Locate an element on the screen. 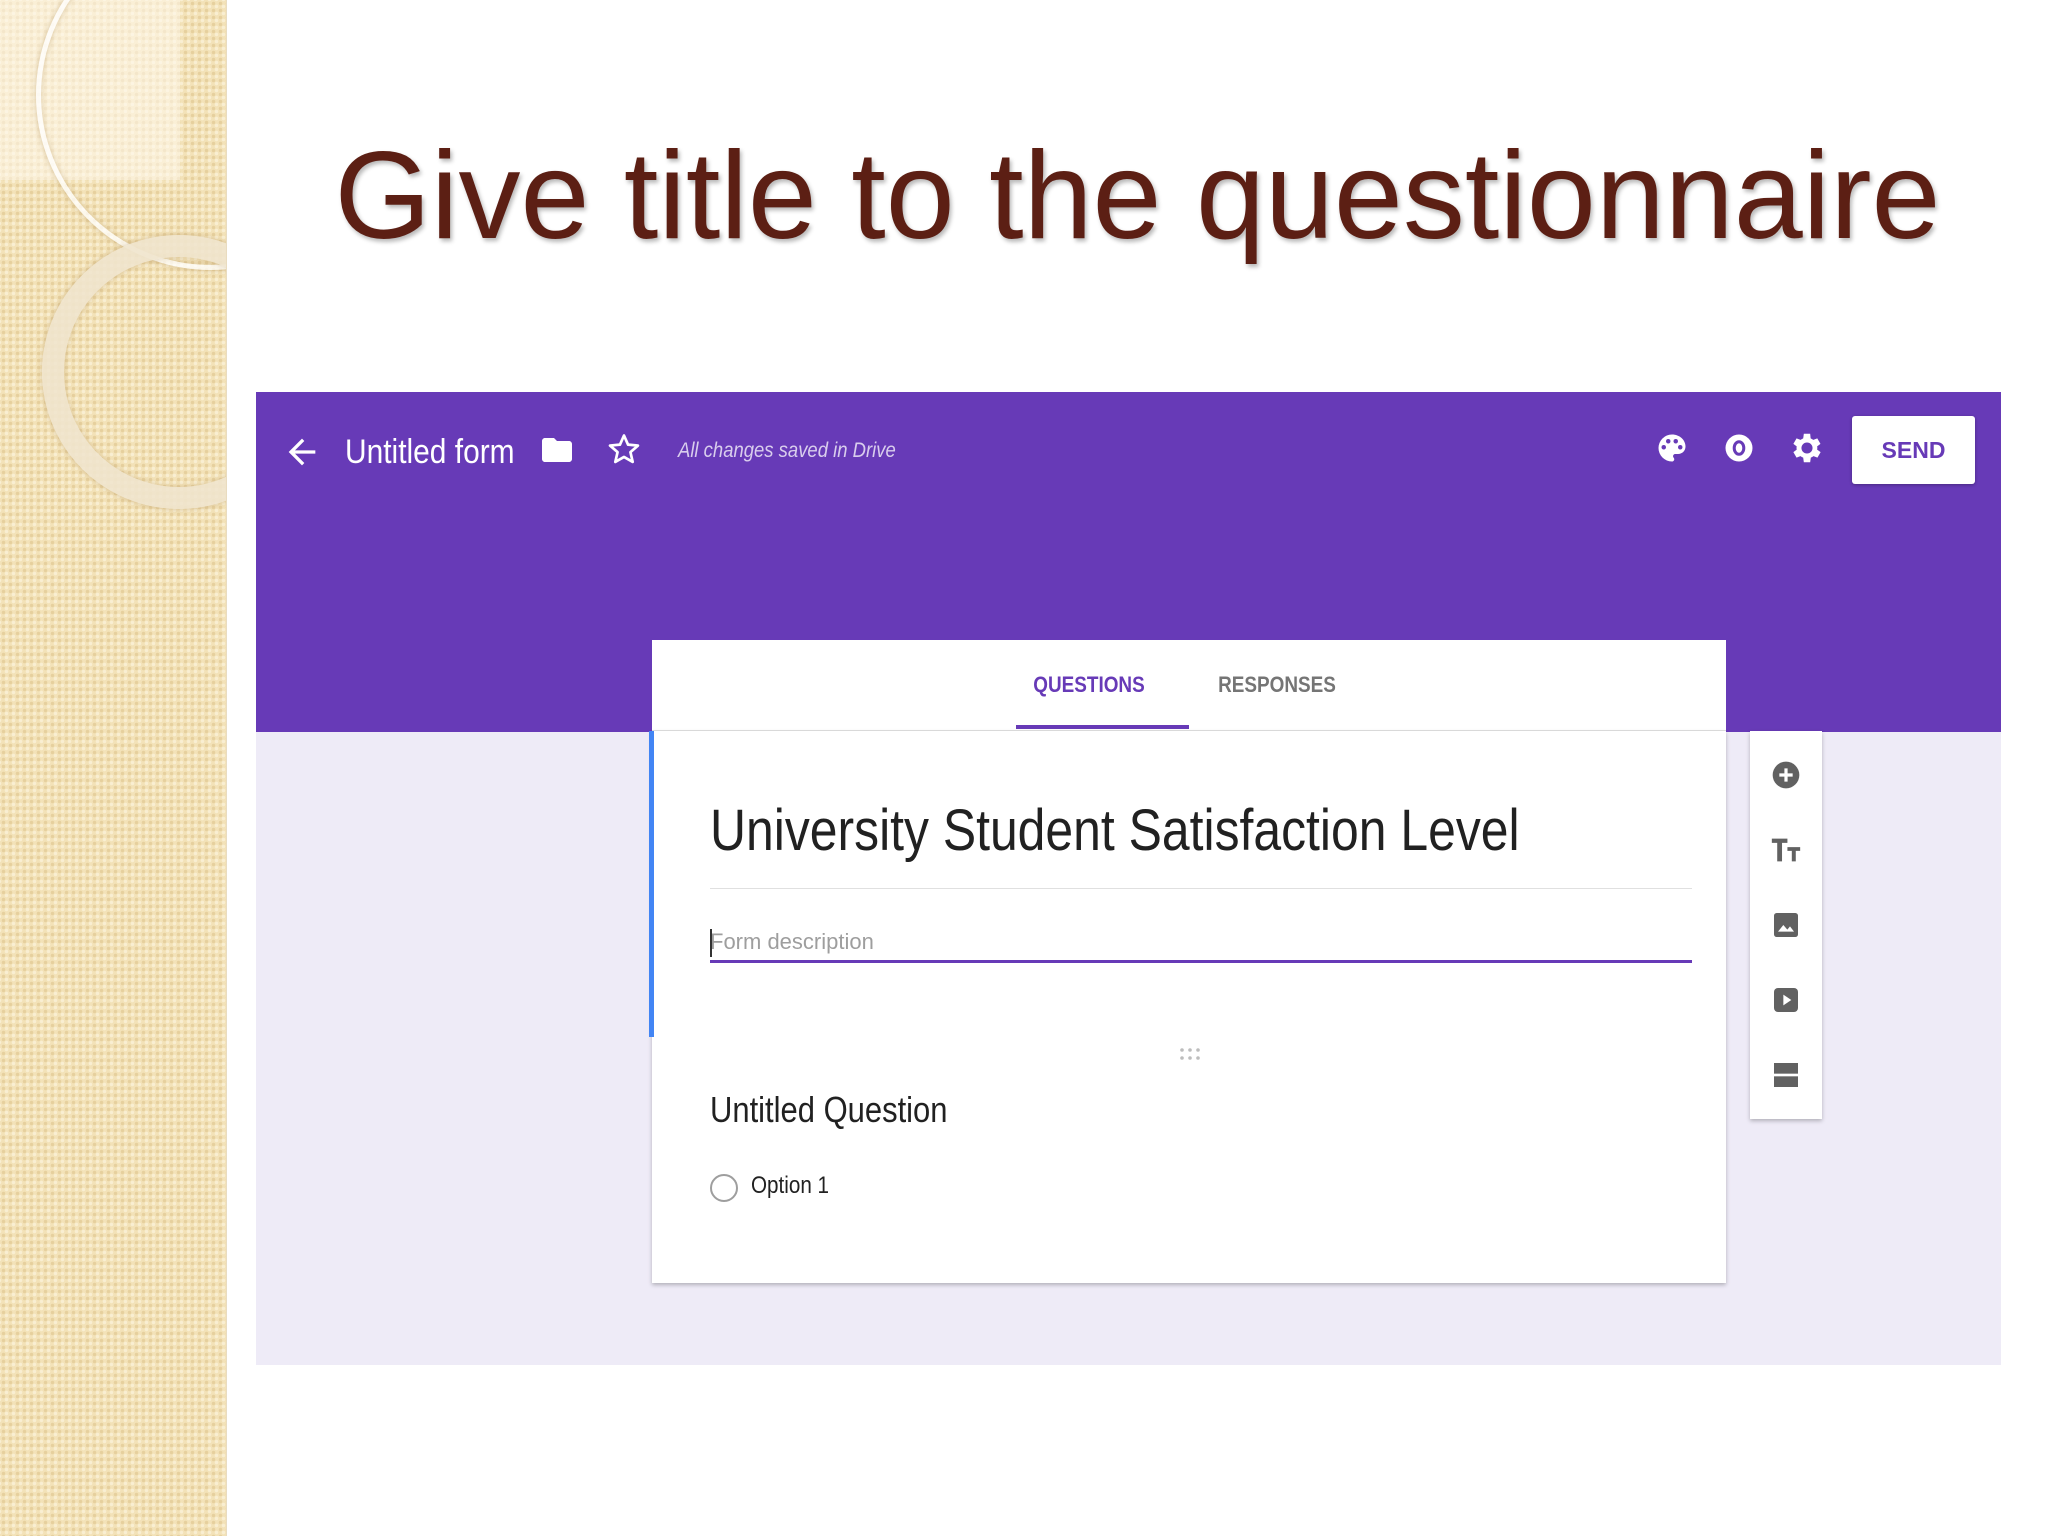  add-section-icon is located at coordinates (1786, 1075).